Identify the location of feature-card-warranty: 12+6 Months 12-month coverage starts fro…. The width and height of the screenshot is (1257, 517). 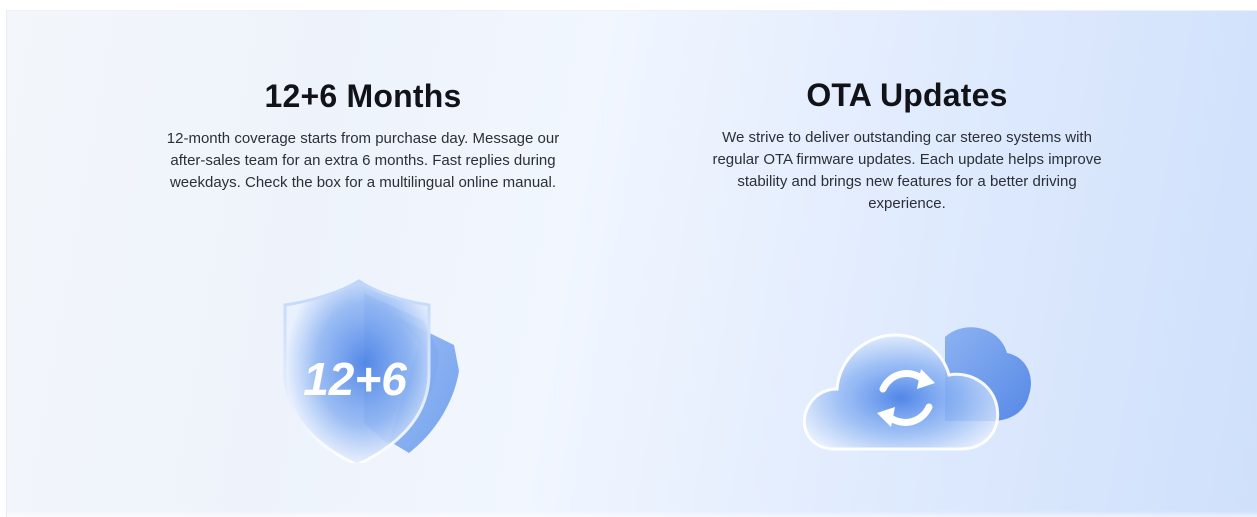
(363, 102).